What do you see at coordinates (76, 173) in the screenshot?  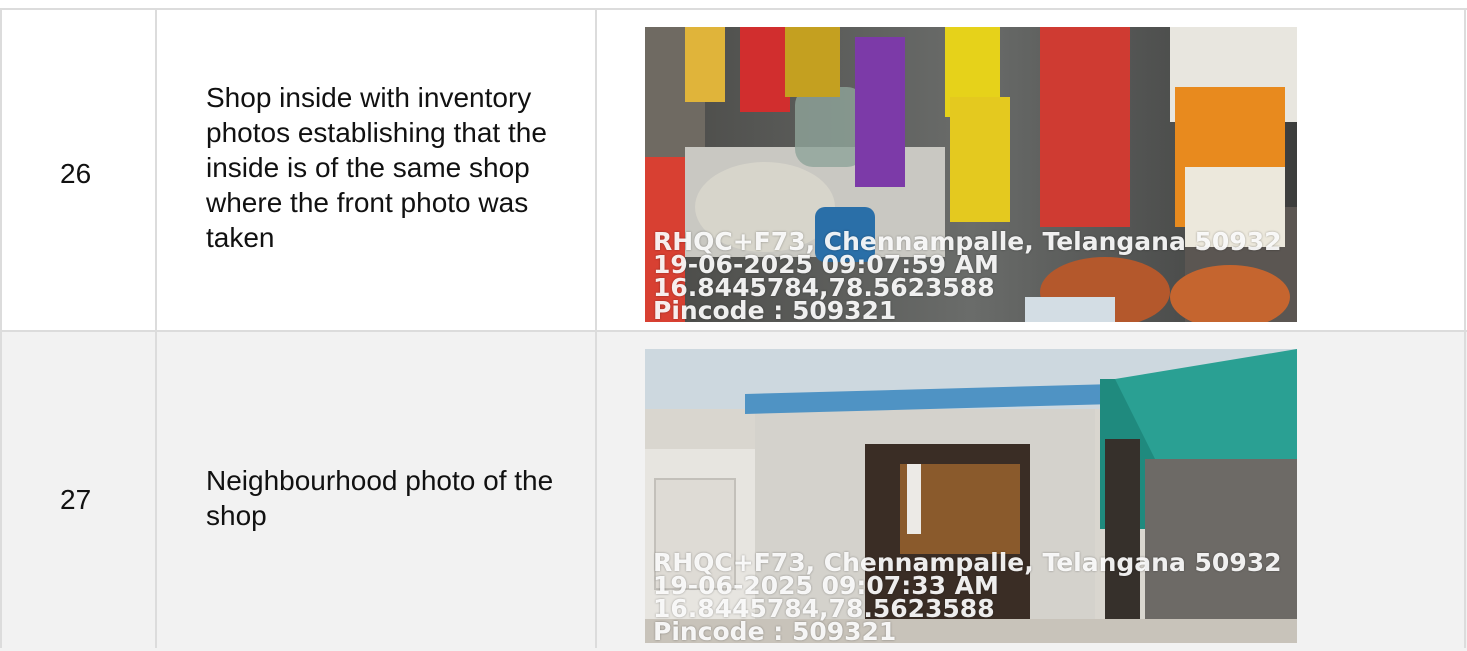 I see `row-number: 26` at bounding box center [76, 173].